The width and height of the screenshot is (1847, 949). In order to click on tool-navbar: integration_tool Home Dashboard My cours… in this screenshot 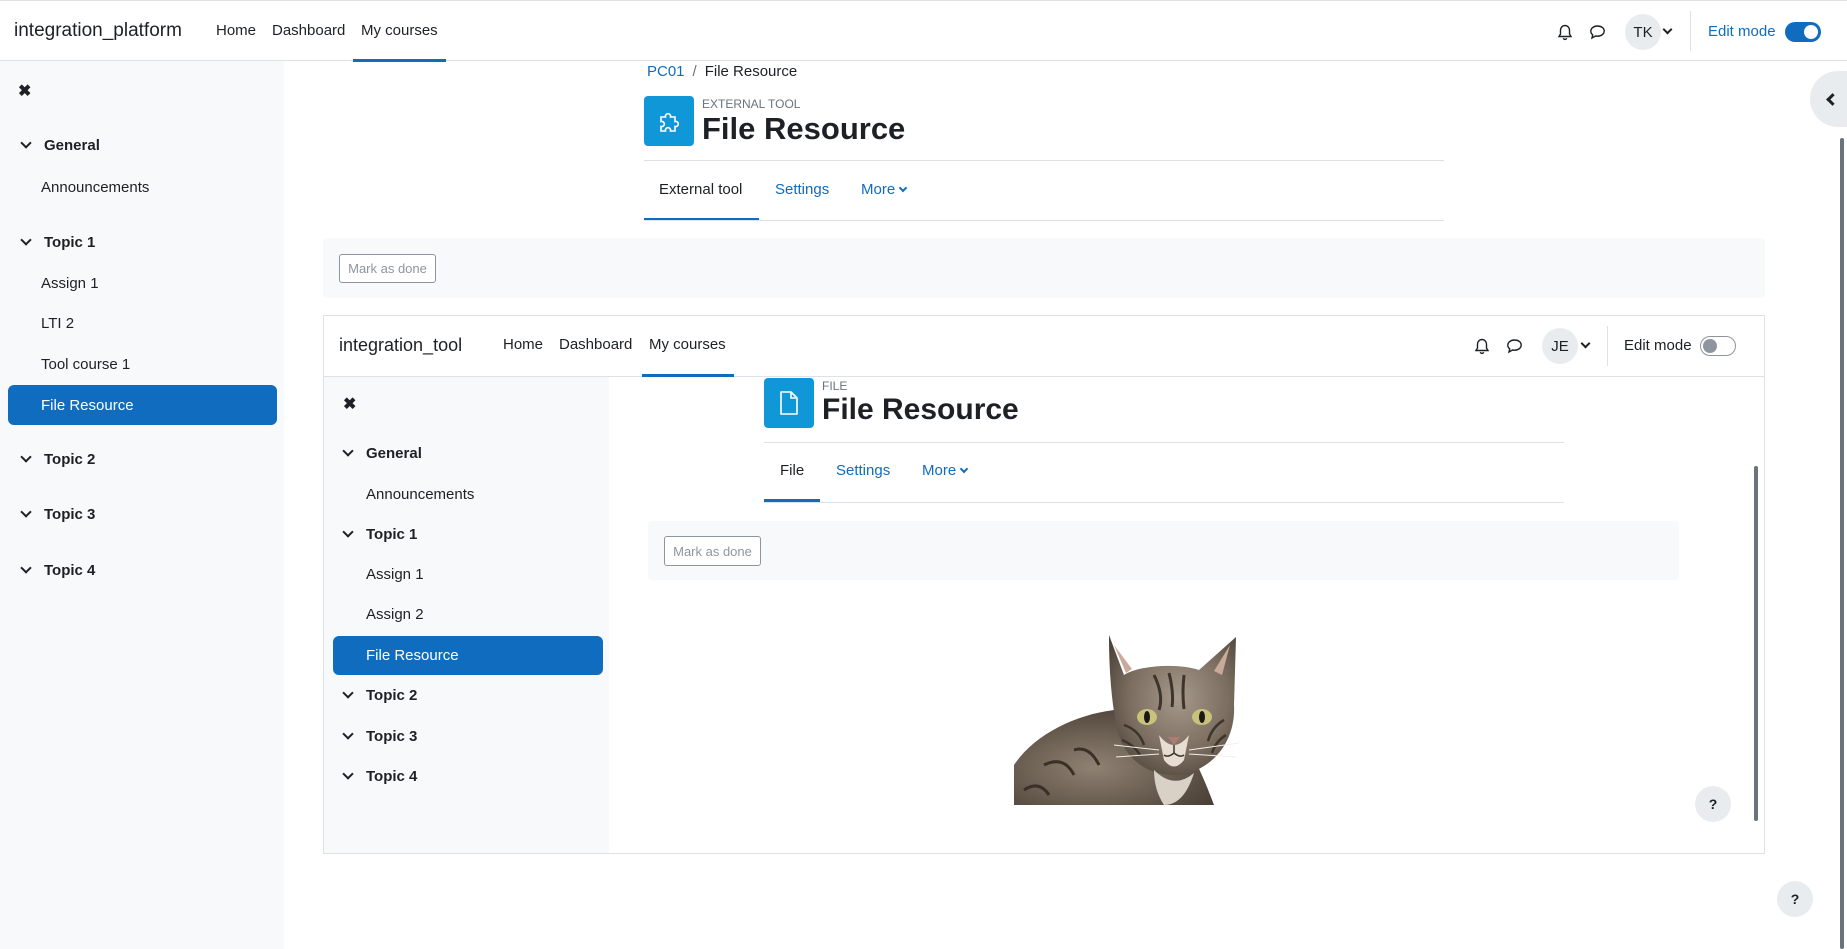, I will do `click(1044, 346)`.